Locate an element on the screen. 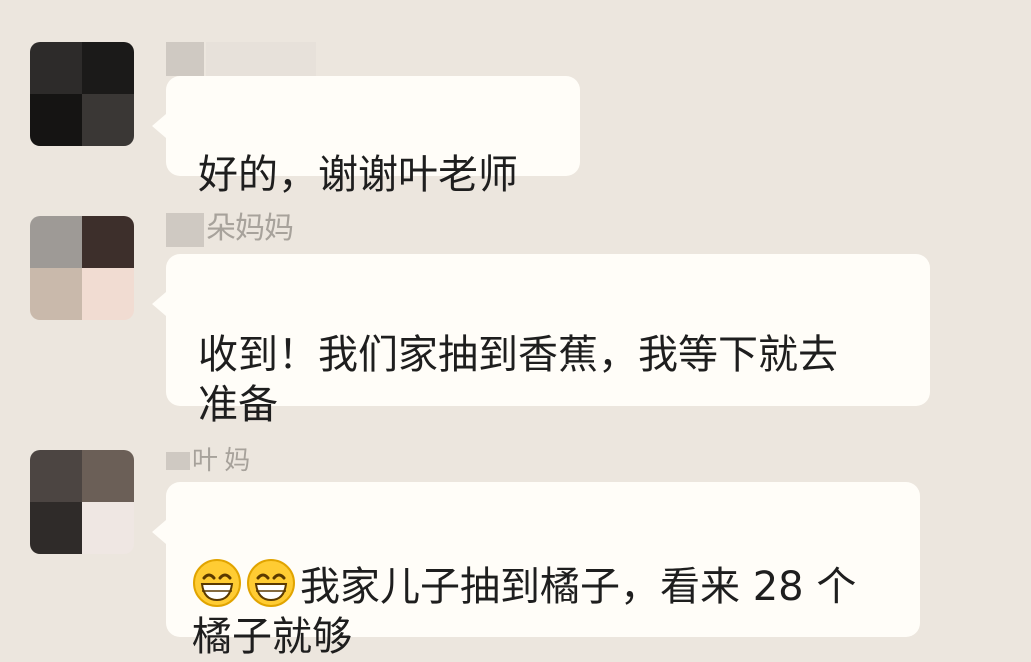  message-text: 收到！我们家抽到香蕉，我等下就去 准备 is located at coordinates (518, 380).